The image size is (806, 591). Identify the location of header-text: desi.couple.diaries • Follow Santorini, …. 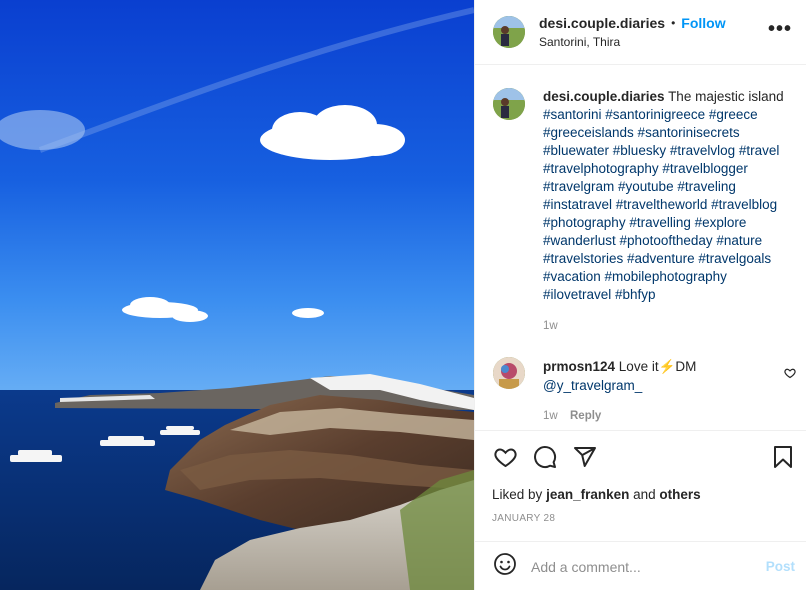
(632, 32).